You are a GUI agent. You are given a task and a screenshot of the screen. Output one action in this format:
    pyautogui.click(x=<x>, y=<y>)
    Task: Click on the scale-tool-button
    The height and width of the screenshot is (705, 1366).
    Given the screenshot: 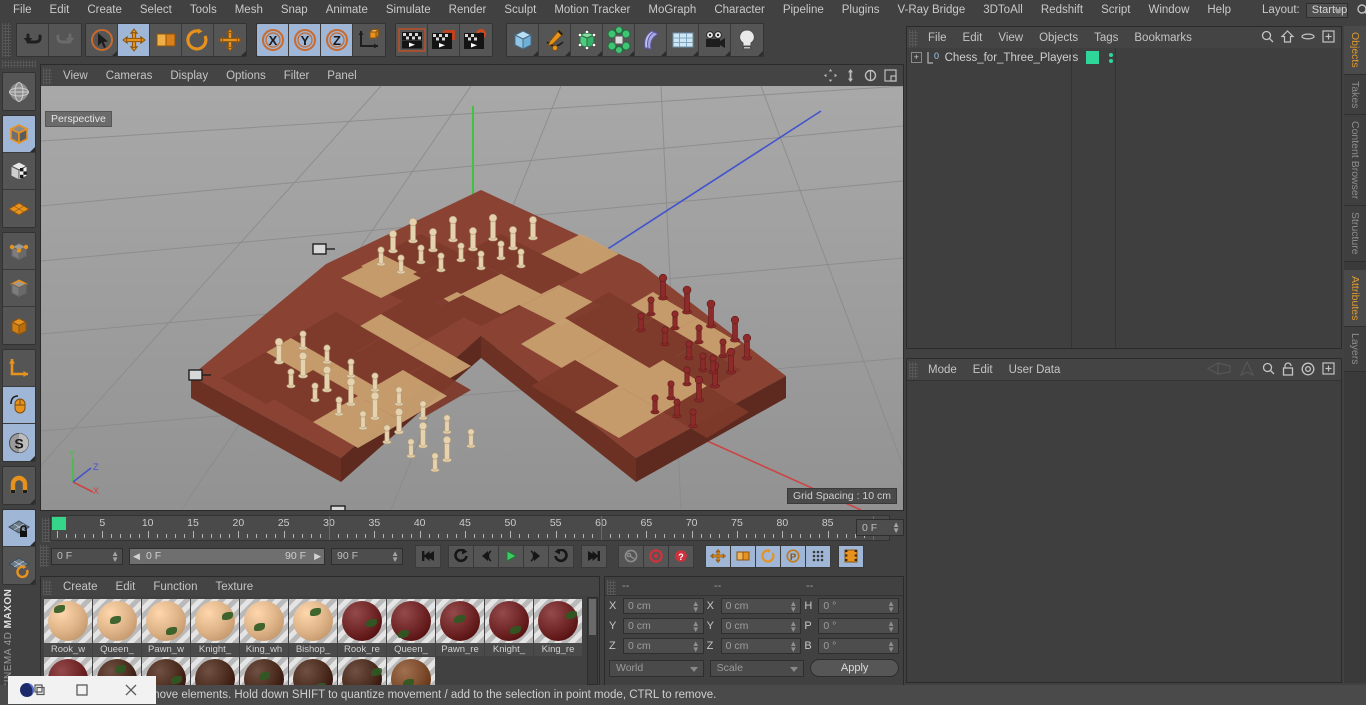 What is the action you would take?
    pyautogui.click(x=166, y=40)
    